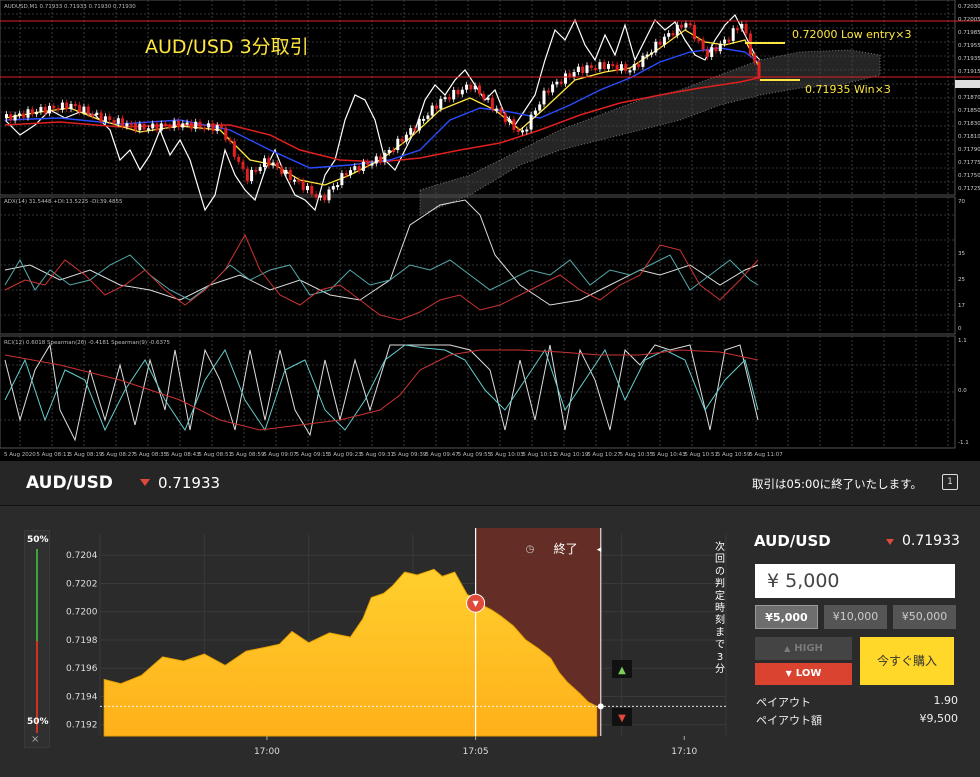 The image size is (980, 777). Describe the element at coordinates (734, 455) in the screenshot. I see `time-tick-label: 5 Aug 10:59` at that location.